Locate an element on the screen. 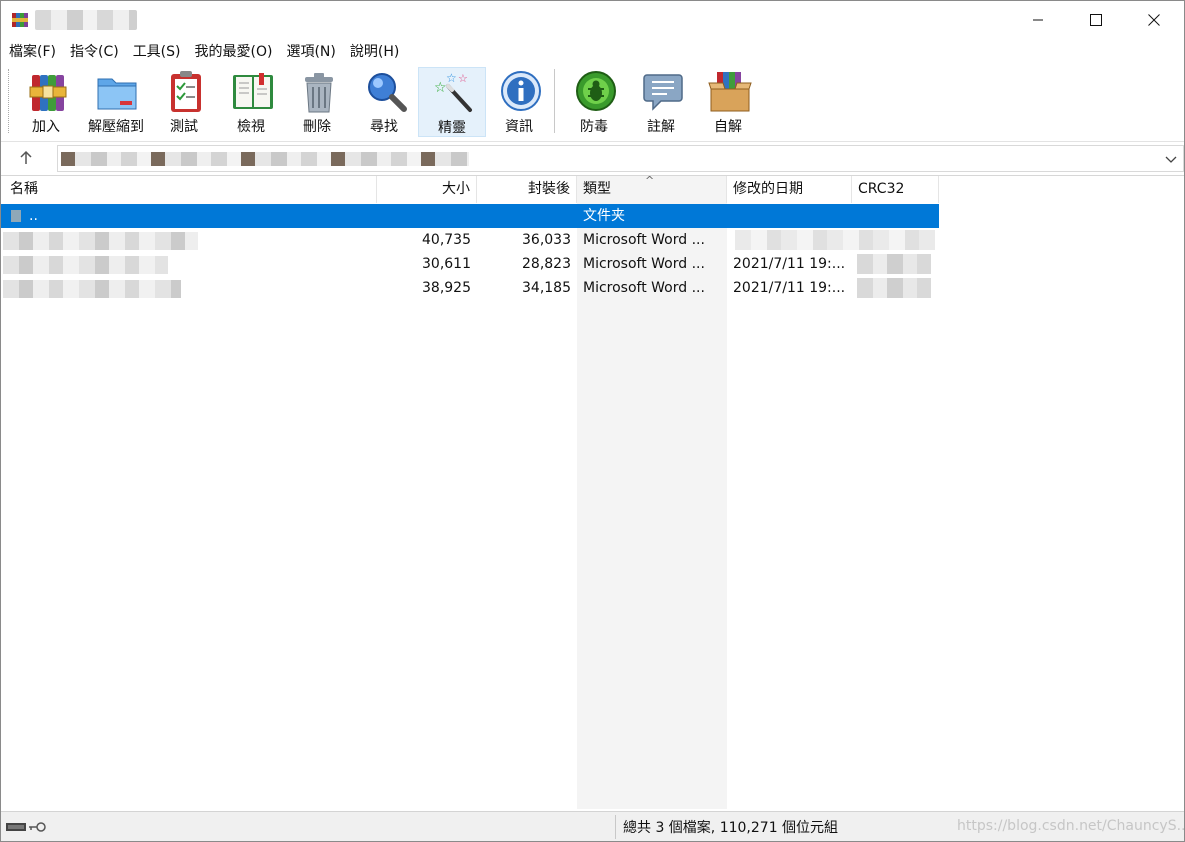  toolbar-delete-label: 刪除 is located at coordinates (317, 127).